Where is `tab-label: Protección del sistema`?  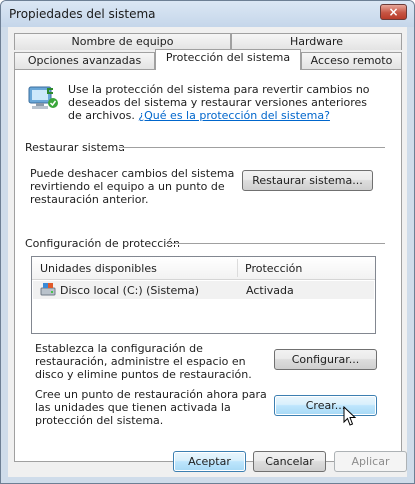 tab-label: Protección del sistema is located at coordinates (228, 57).